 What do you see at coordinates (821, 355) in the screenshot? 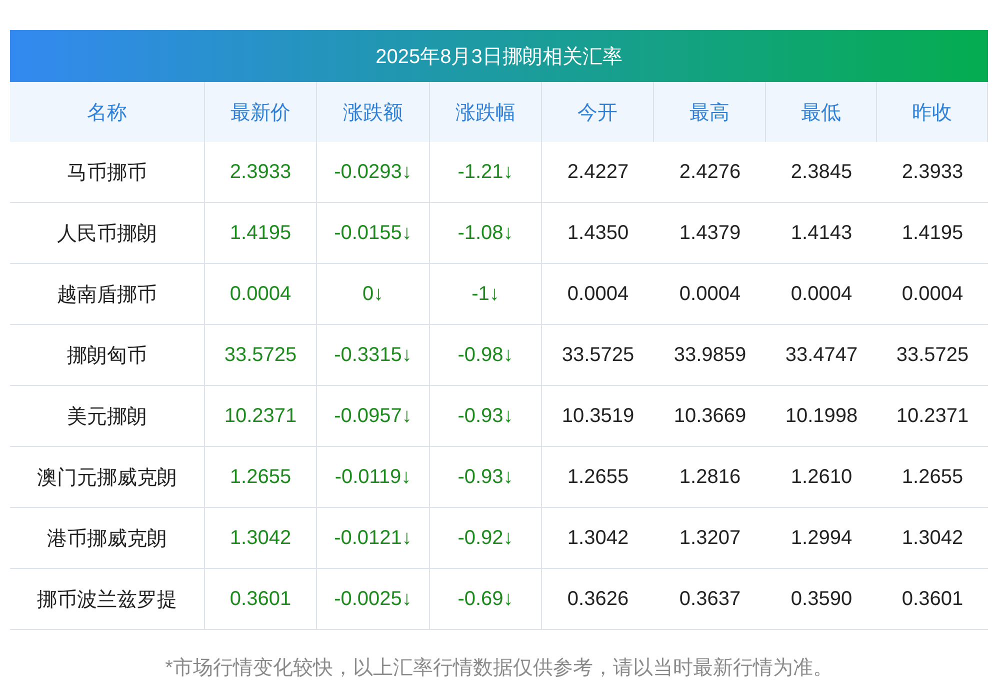
I see `table-cell: 33.4747` at bounding box center [821, 355].